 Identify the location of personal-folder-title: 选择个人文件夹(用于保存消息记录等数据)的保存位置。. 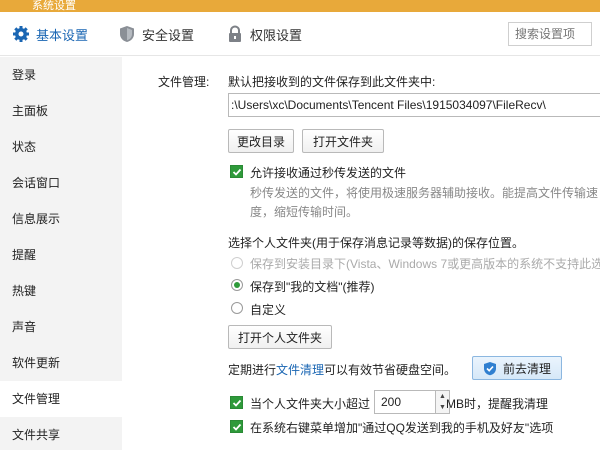
(376, 243).